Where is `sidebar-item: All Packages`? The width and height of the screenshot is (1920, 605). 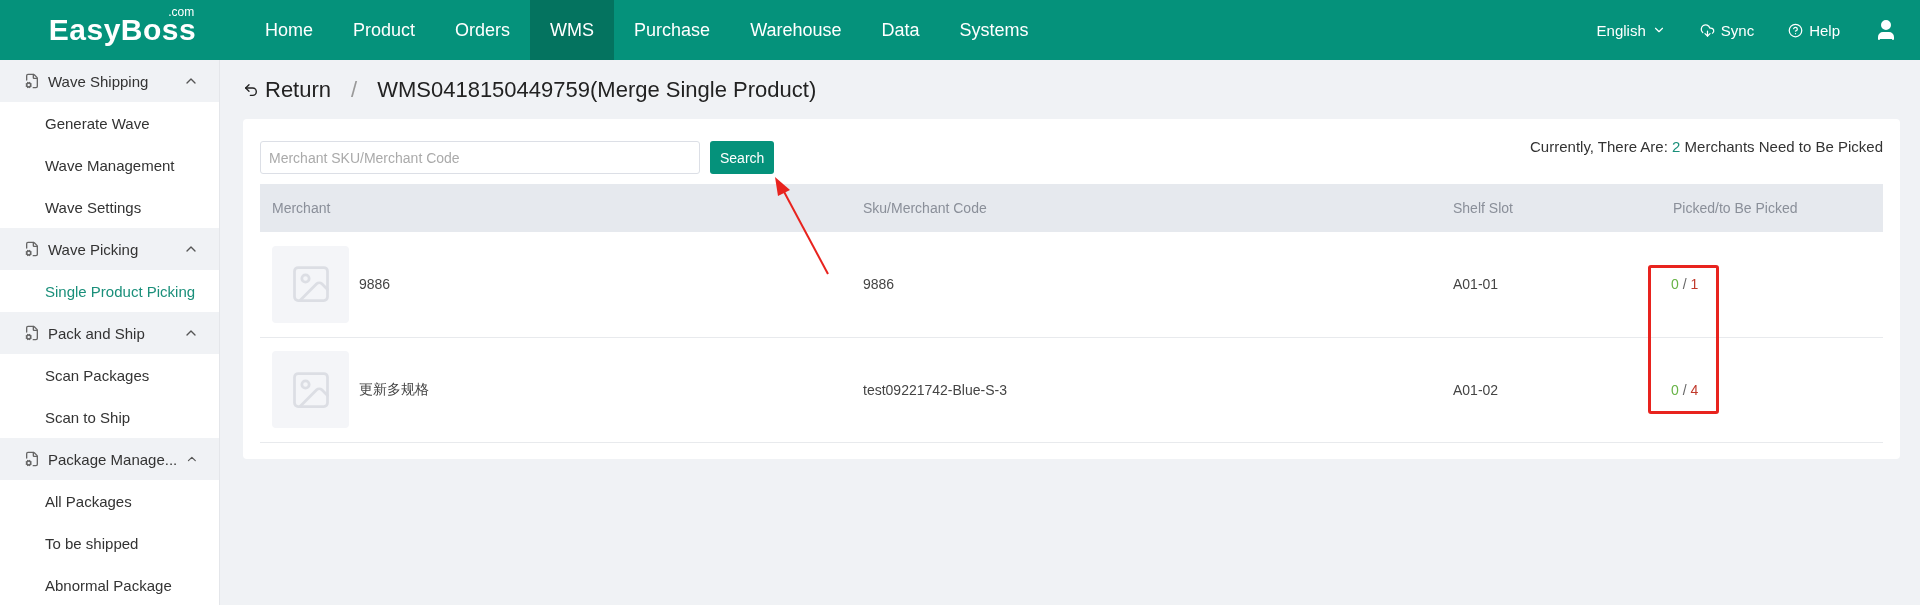 sidebar-item: All Packages is located at coordinates (109, 501).